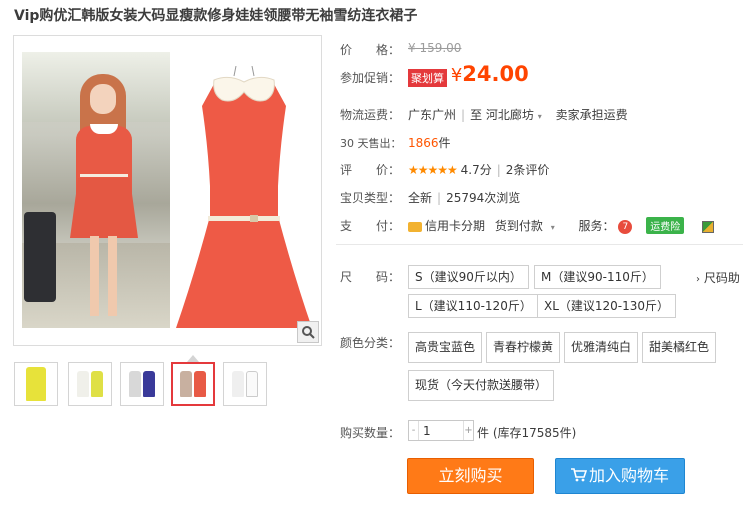 The width and height of the screenshot is (743, 506). I want to click on promo-price: 24.00, so click(495, 74).